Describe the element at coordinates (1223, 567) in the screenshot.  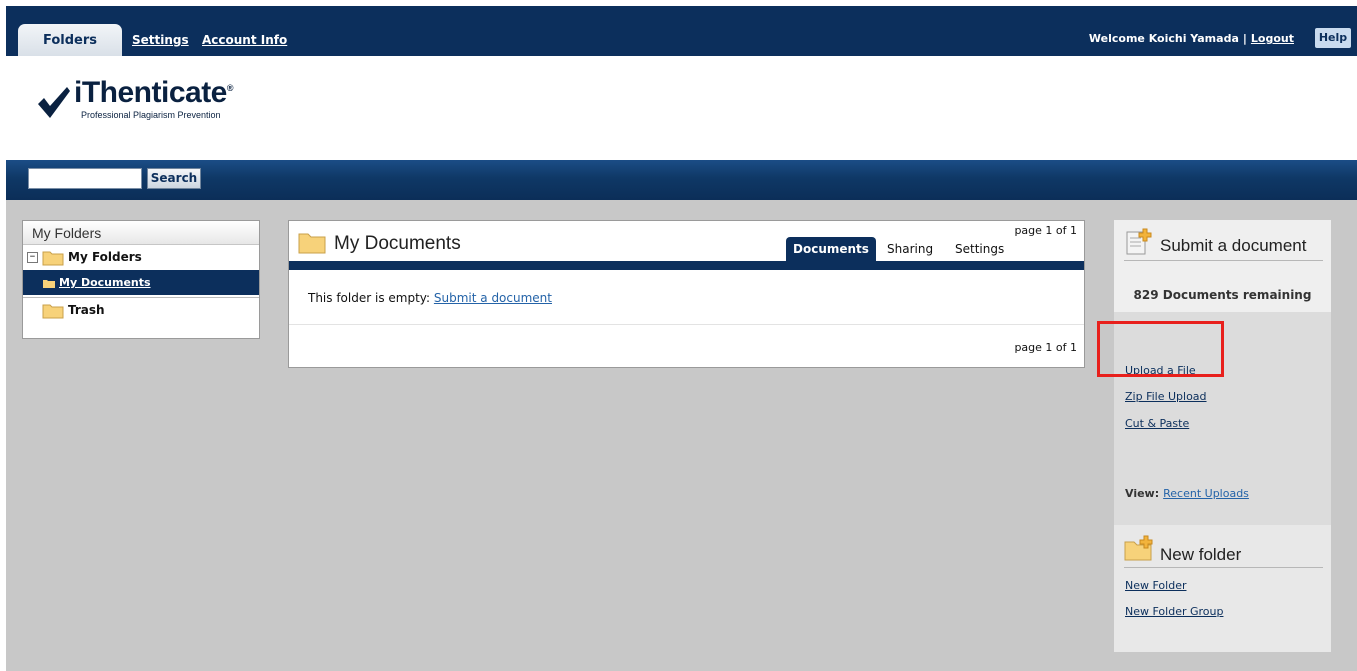
I see `new-folder-rule` at that location.